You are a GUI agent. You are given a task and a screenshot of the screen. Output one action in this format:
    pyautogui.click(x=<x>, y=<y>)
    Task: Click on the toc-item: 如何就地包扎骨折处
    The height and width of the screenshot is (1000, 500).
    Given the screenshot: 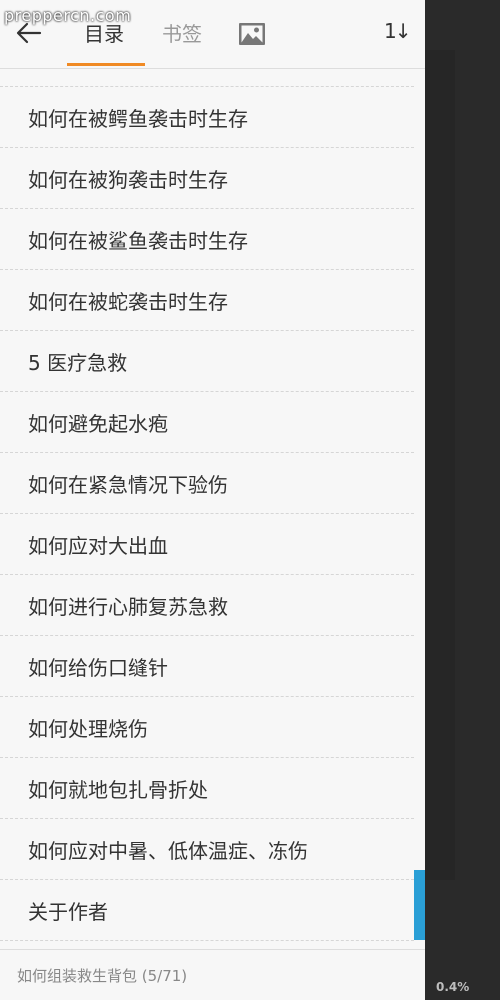 What is the action you would take?
    pyautogui.click(x=207, y=788)
    